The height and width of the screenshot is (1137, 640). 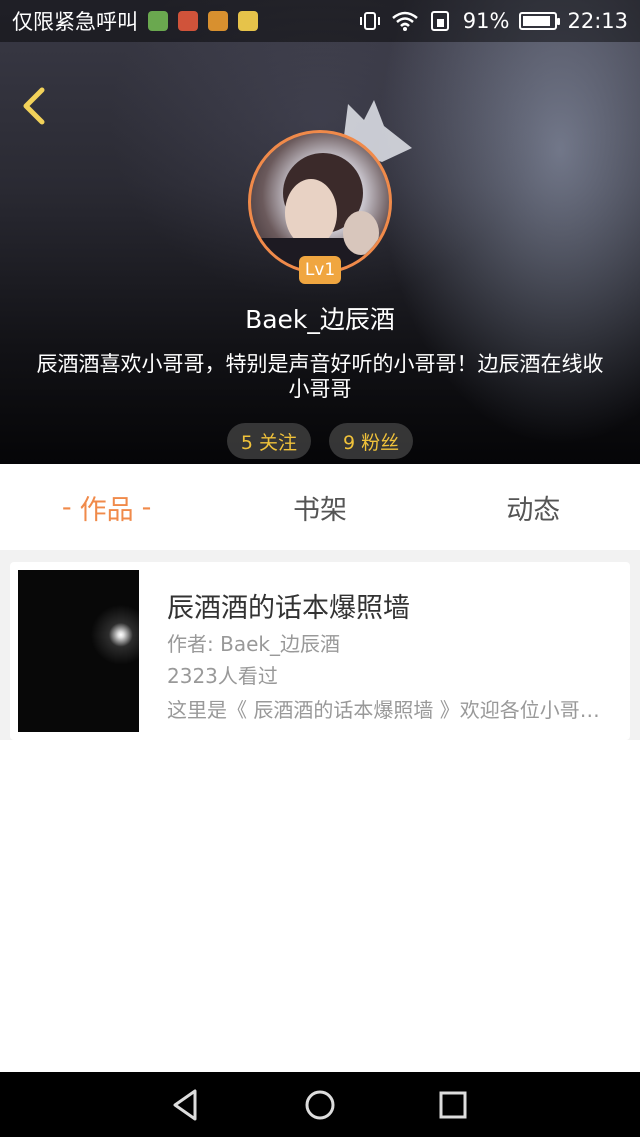 I want to click on following-button: 5 关注, so click(x=268, y=441).